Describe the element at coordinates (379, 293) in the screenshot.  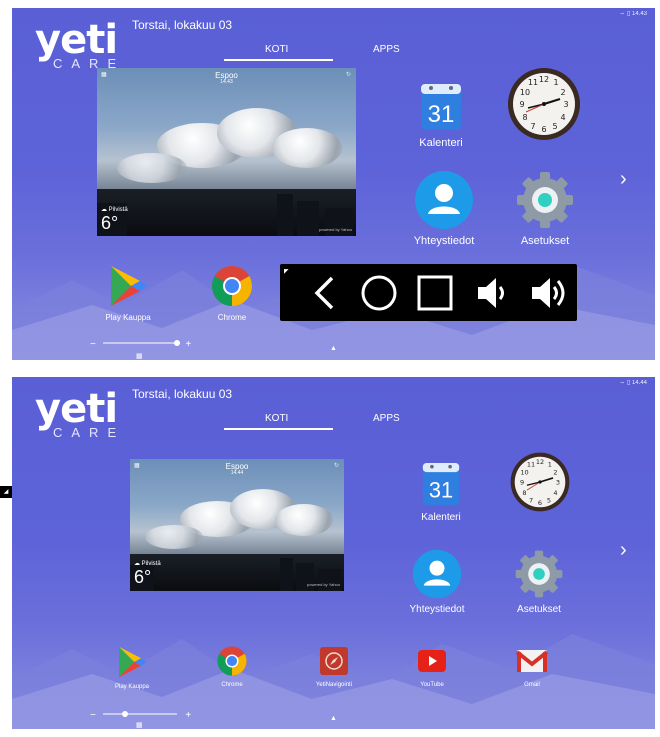
I see `home-icon` at that location.